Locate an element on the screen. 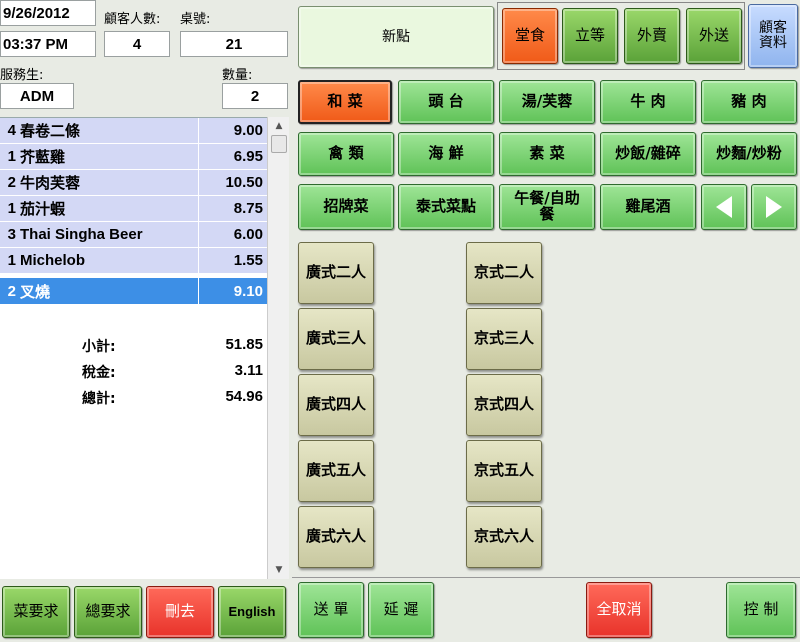 The width and height of the screenshot is (800, 642). category-fried-rice: 炒飯/雜碎 is located at coordinates (648, 154).